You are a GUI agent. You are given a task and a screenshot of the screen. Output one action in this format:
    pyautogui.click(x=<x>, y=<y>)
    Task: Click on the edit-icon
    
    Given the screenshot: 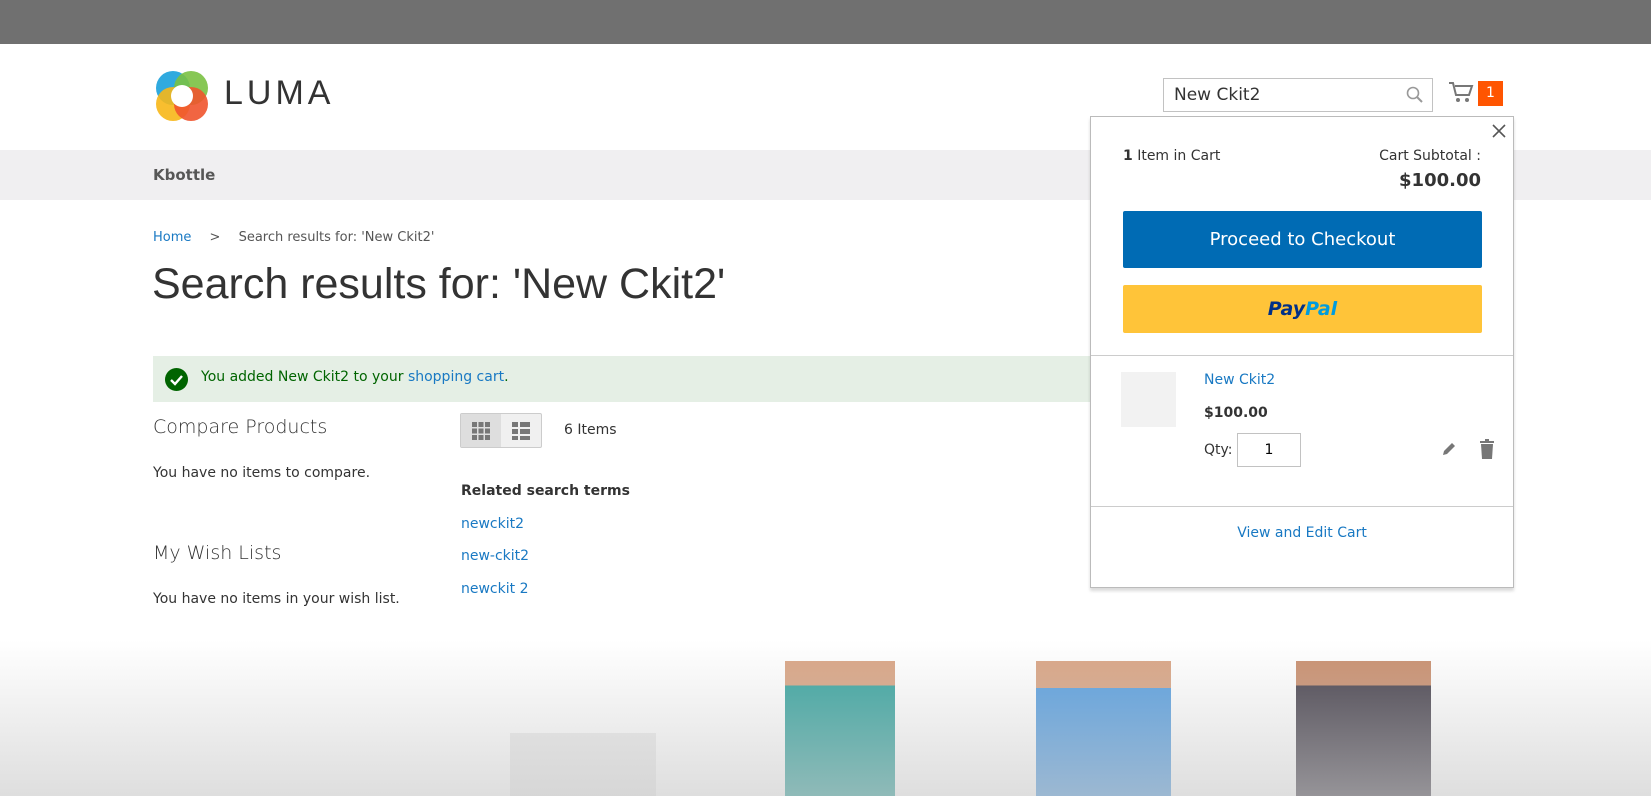 What is the action you would take?
    pyautogui.click(x=1449, y=449)
    